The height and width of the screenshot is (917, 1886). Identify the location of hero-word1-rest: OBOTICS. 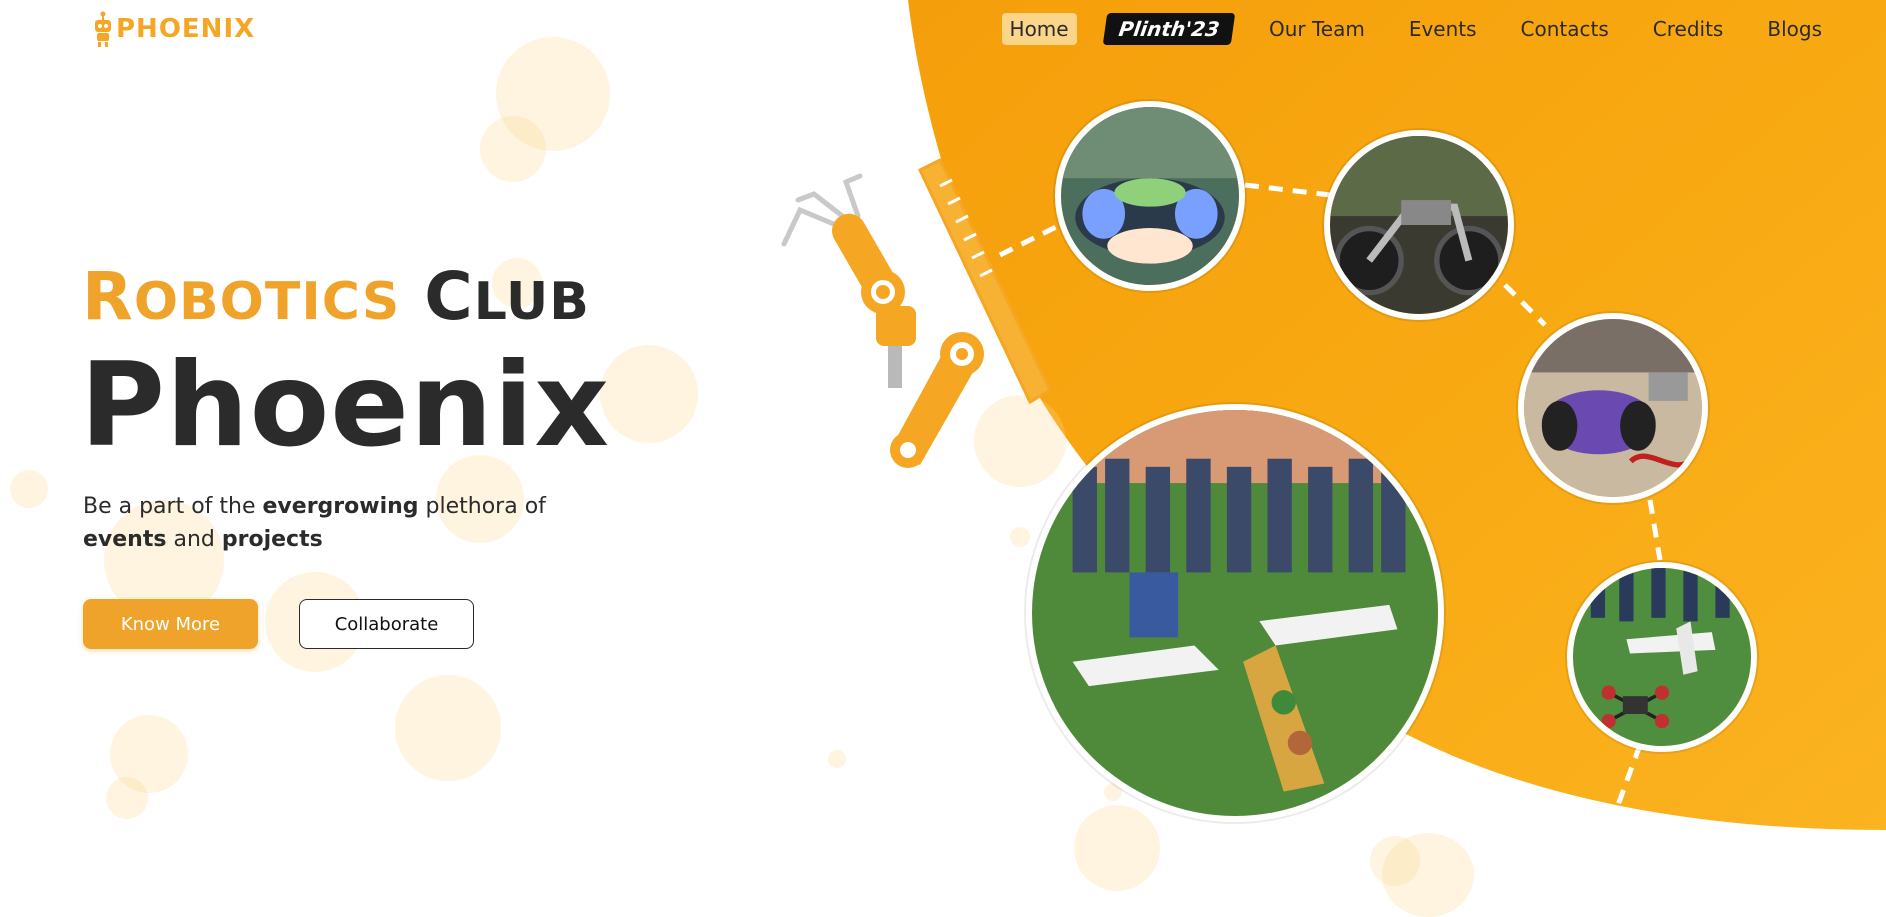
(267, 302).